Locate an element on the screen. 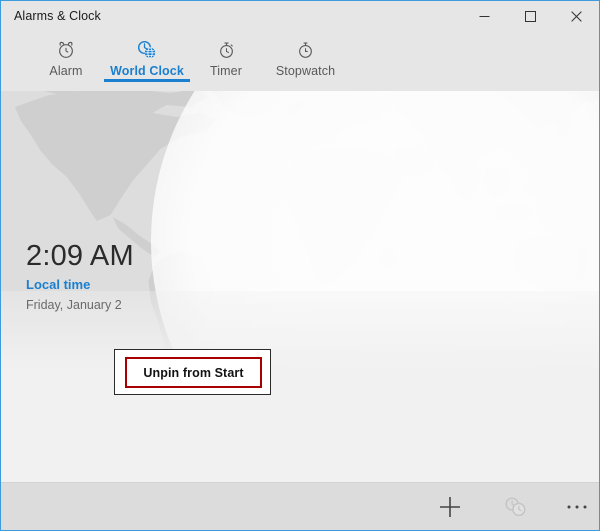  local-clock-block: 2:09 AM Local time Friday, January 2 is located at coordinates (80, 276).